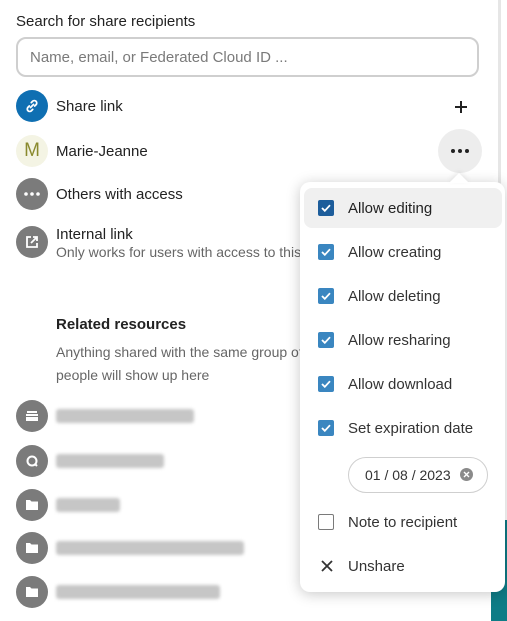 This screenshot has width=507, height=621. I want to click on menu-item-allow-editing: Allow editing, so click(403, 208).